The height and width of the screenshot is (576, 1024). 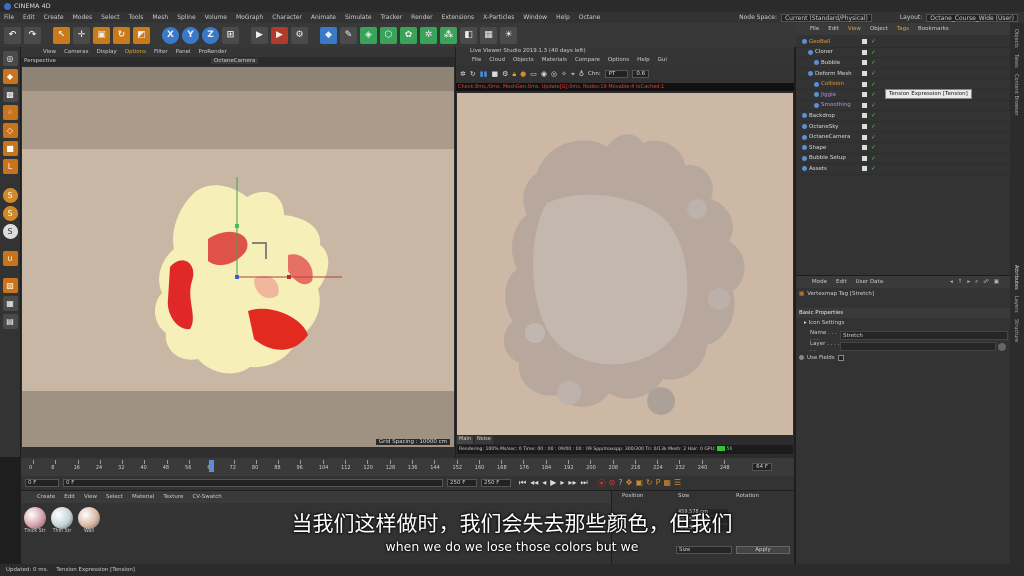 I want to click on mat-menu-view: View, so click(x=90, y=497).